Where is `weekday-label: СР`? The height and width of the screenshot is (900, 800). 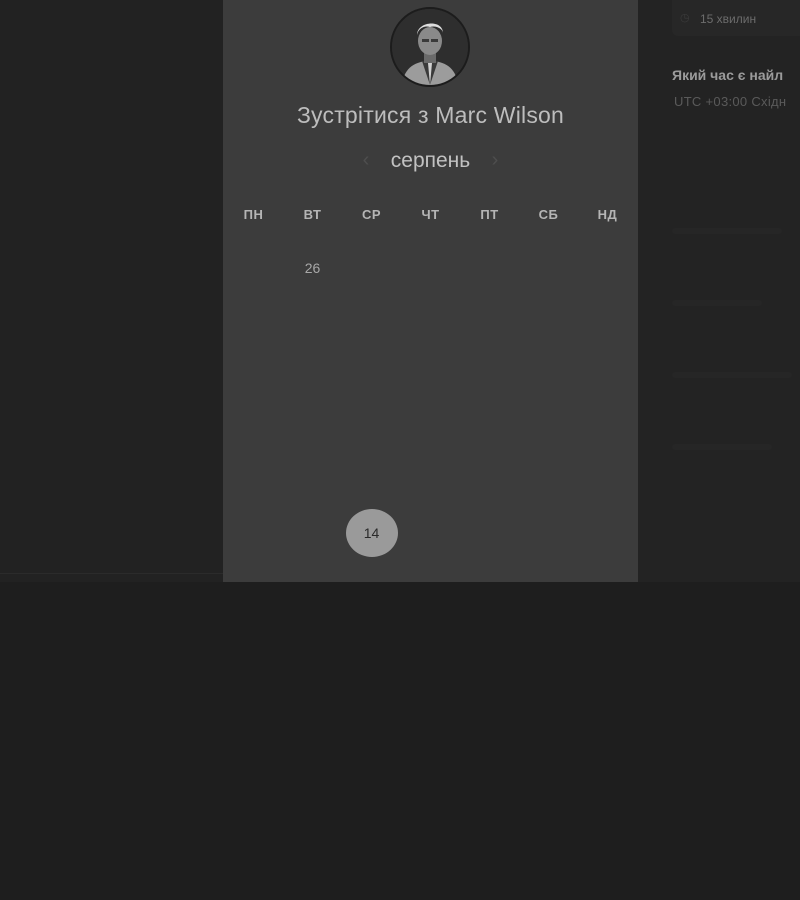
weekday-label: СР is located at coordinates (371, 214).